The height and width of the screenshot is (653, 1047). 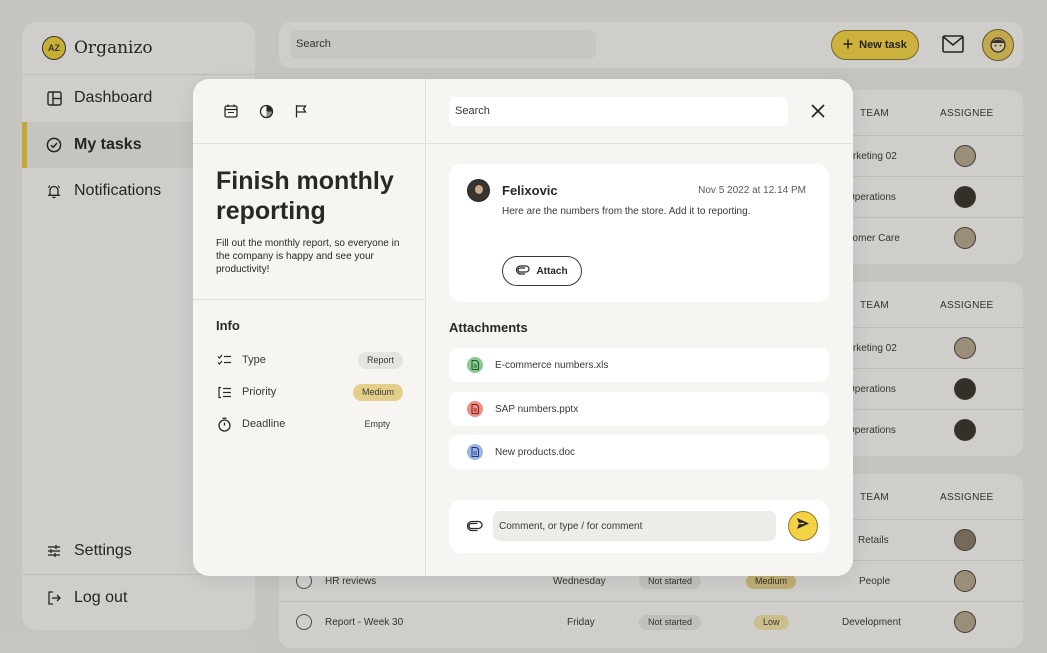 I want to click on task-title: Finish monthly reporting, so click(x=305, y=196).